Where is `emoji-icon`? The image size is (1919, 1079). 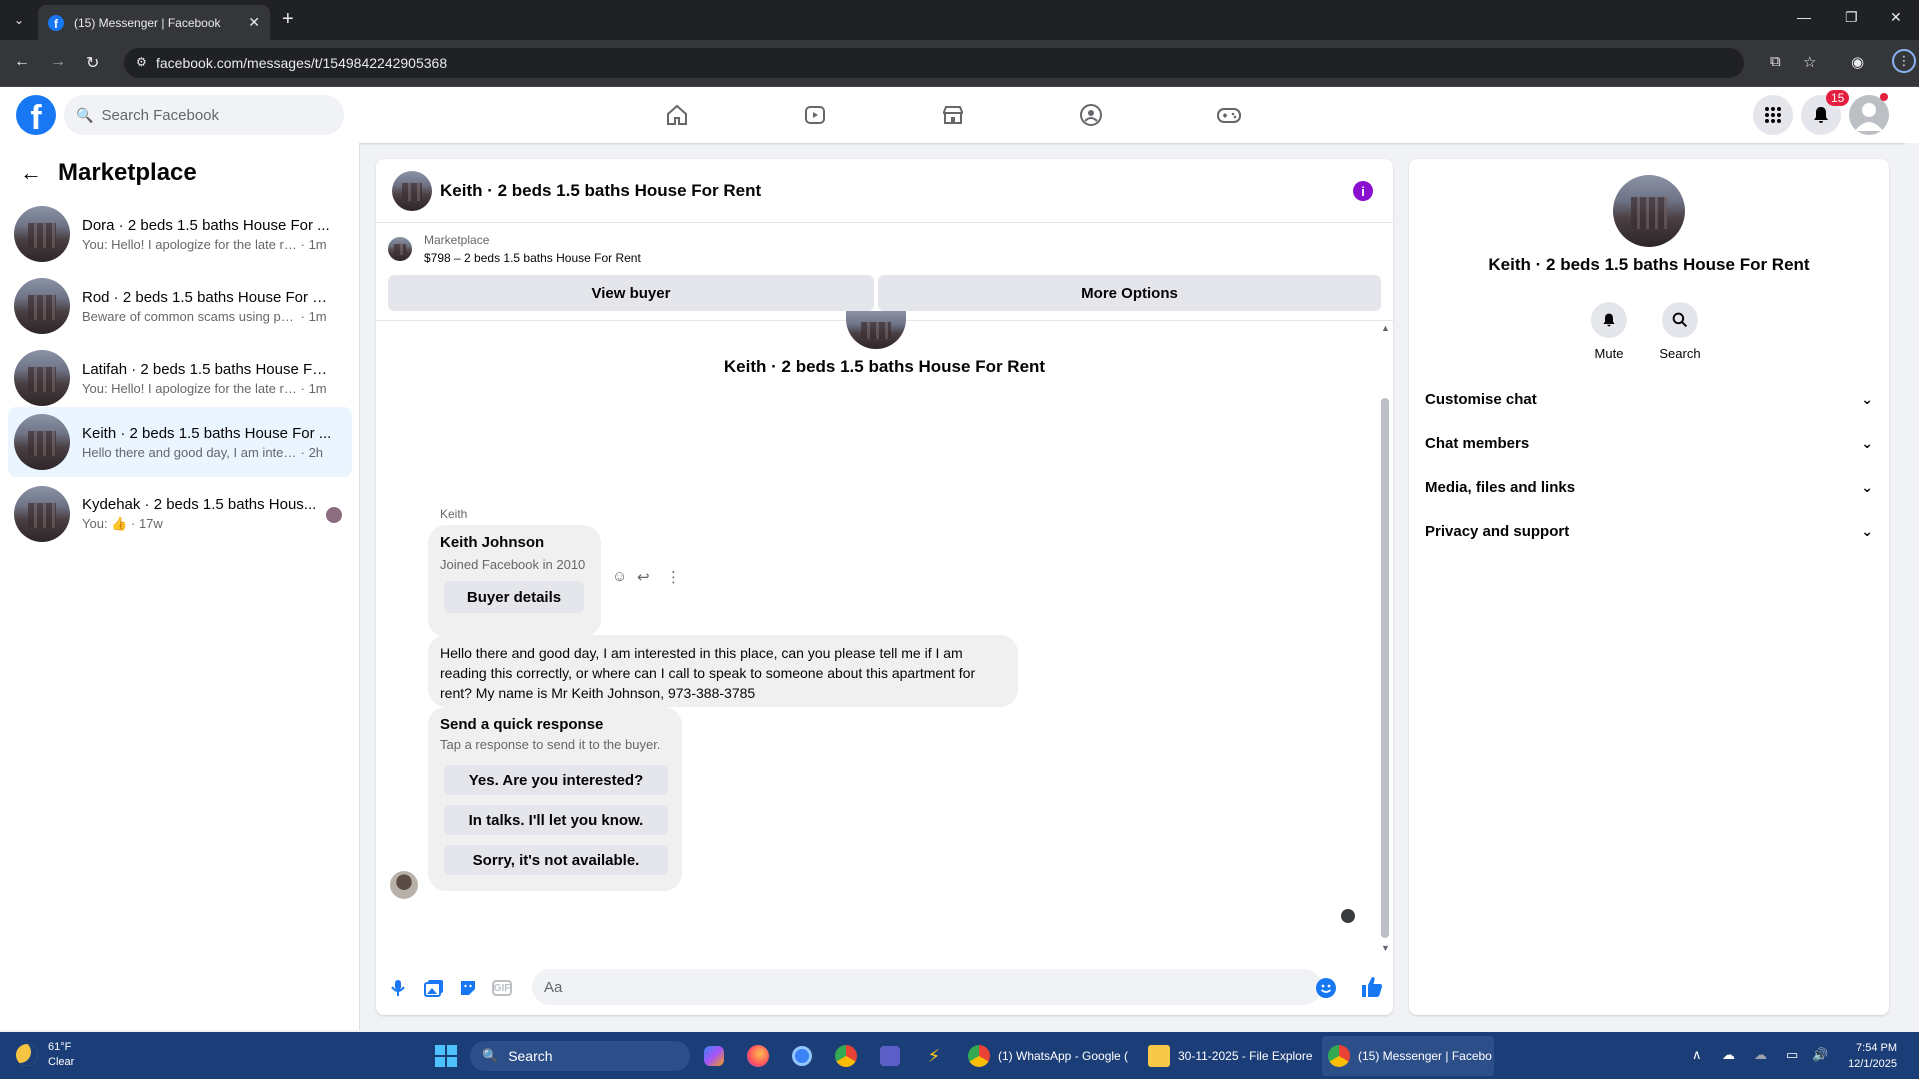
emoji-icon is located at coordinates (1326, 988).